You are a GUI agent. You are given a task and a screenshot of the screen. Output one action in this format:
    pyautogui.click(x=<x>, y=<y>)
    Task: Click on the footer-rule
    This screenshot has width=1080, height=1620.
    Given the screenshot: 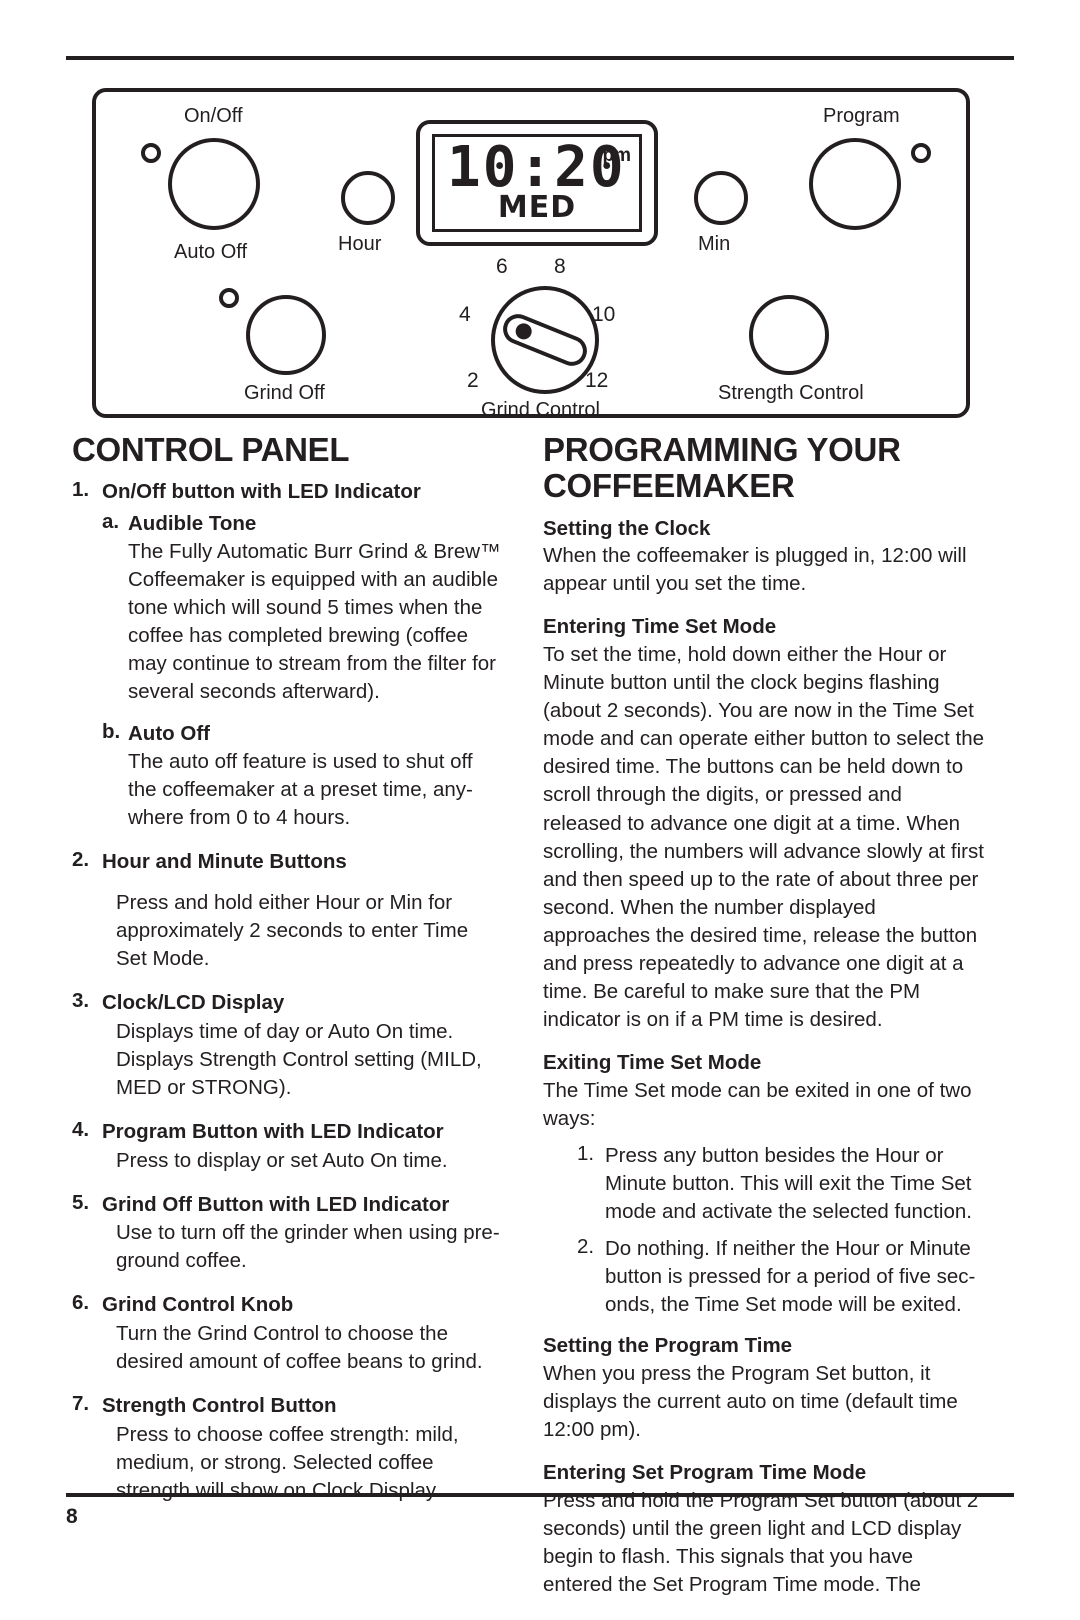 What is the action you would take?
    pyautogui.click(x=540, y=1495)
    